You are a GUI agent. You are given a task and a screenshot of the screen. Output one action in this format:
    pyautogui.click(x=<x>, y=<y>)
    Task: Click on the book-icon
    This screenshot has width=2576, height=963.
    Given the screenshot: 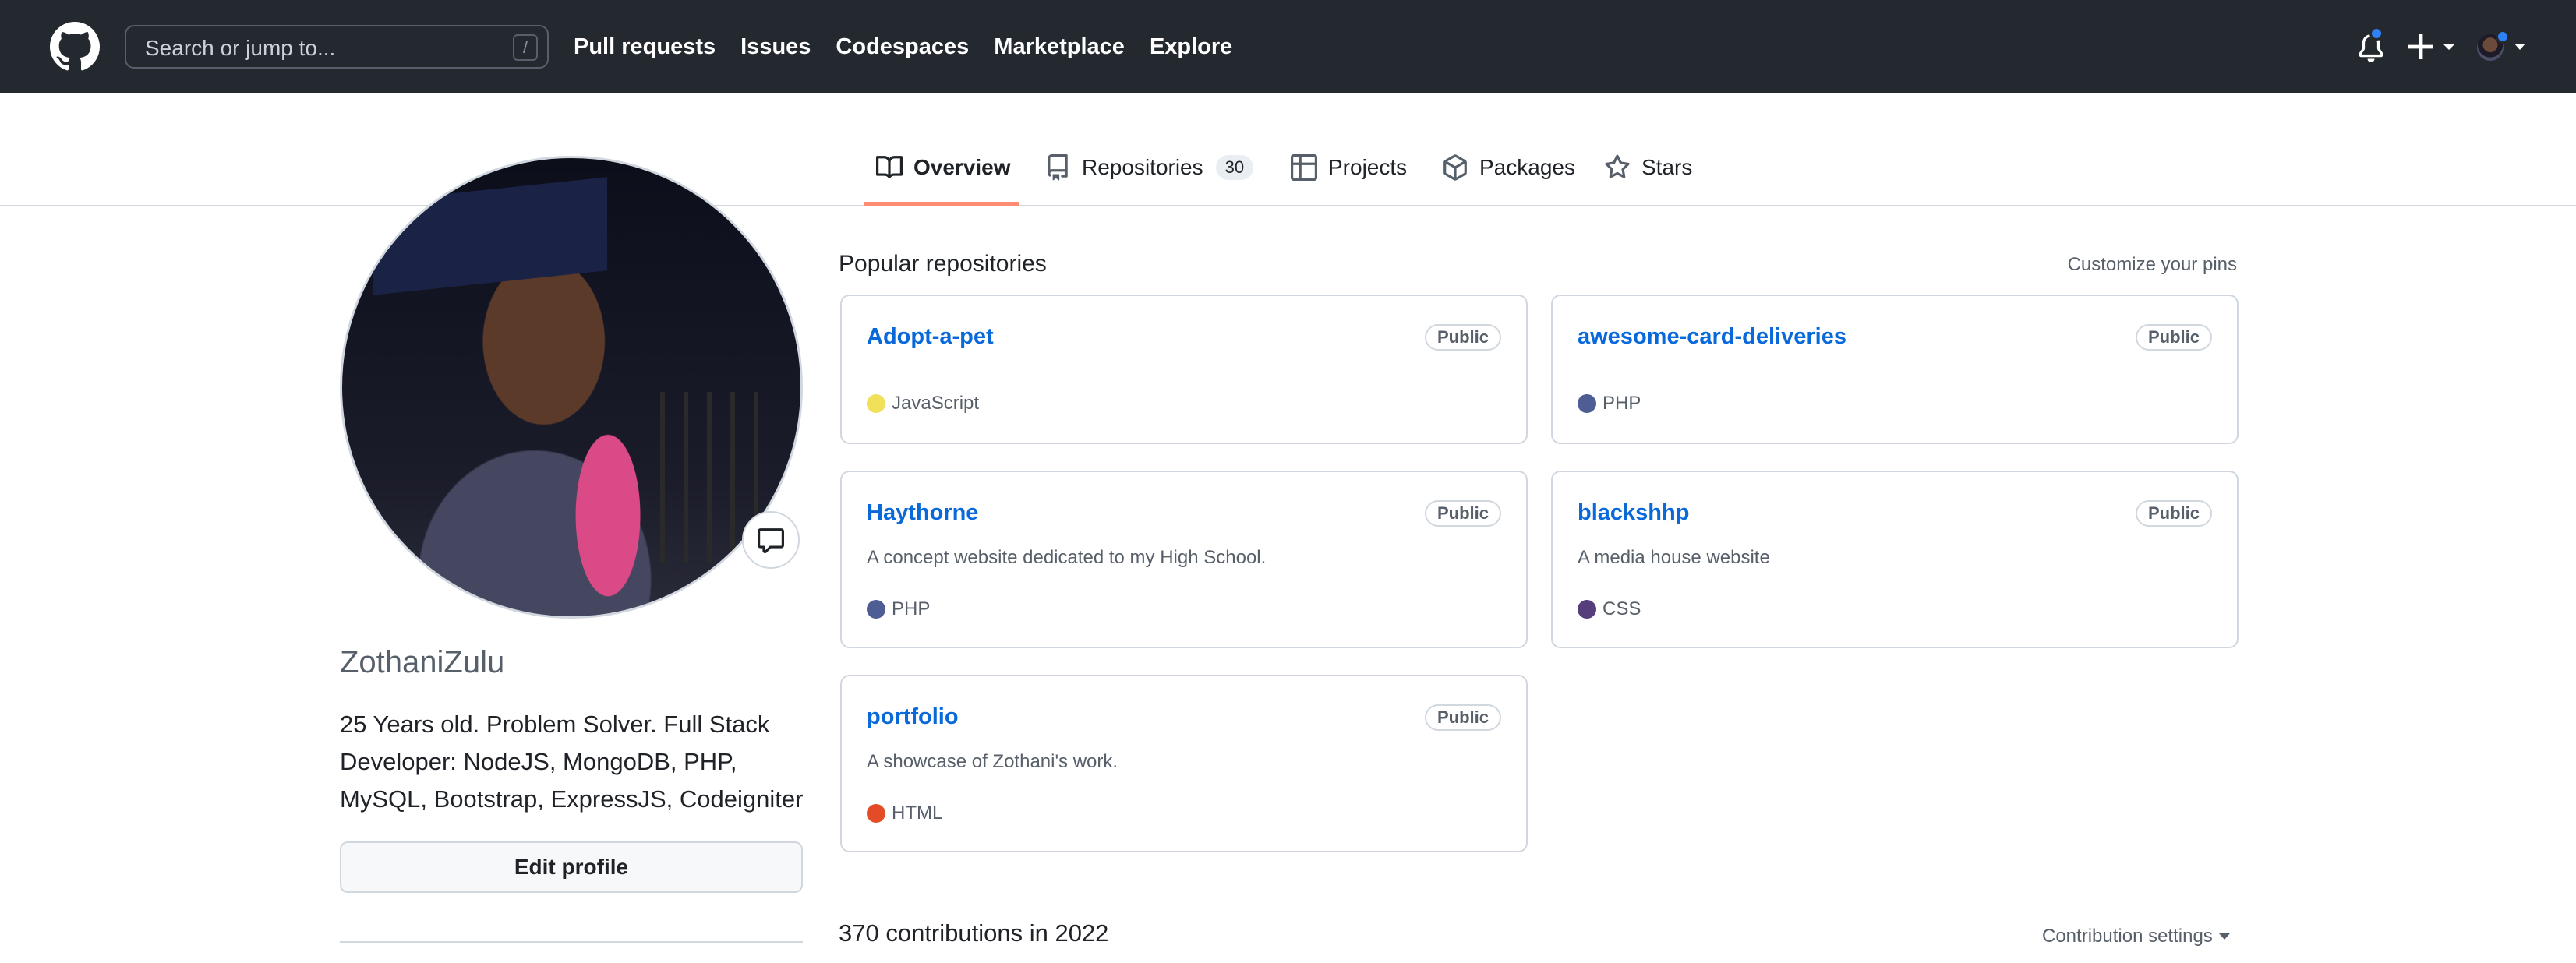 What is the action you would take?
    pyautogui.click(x=889, y=167)
    